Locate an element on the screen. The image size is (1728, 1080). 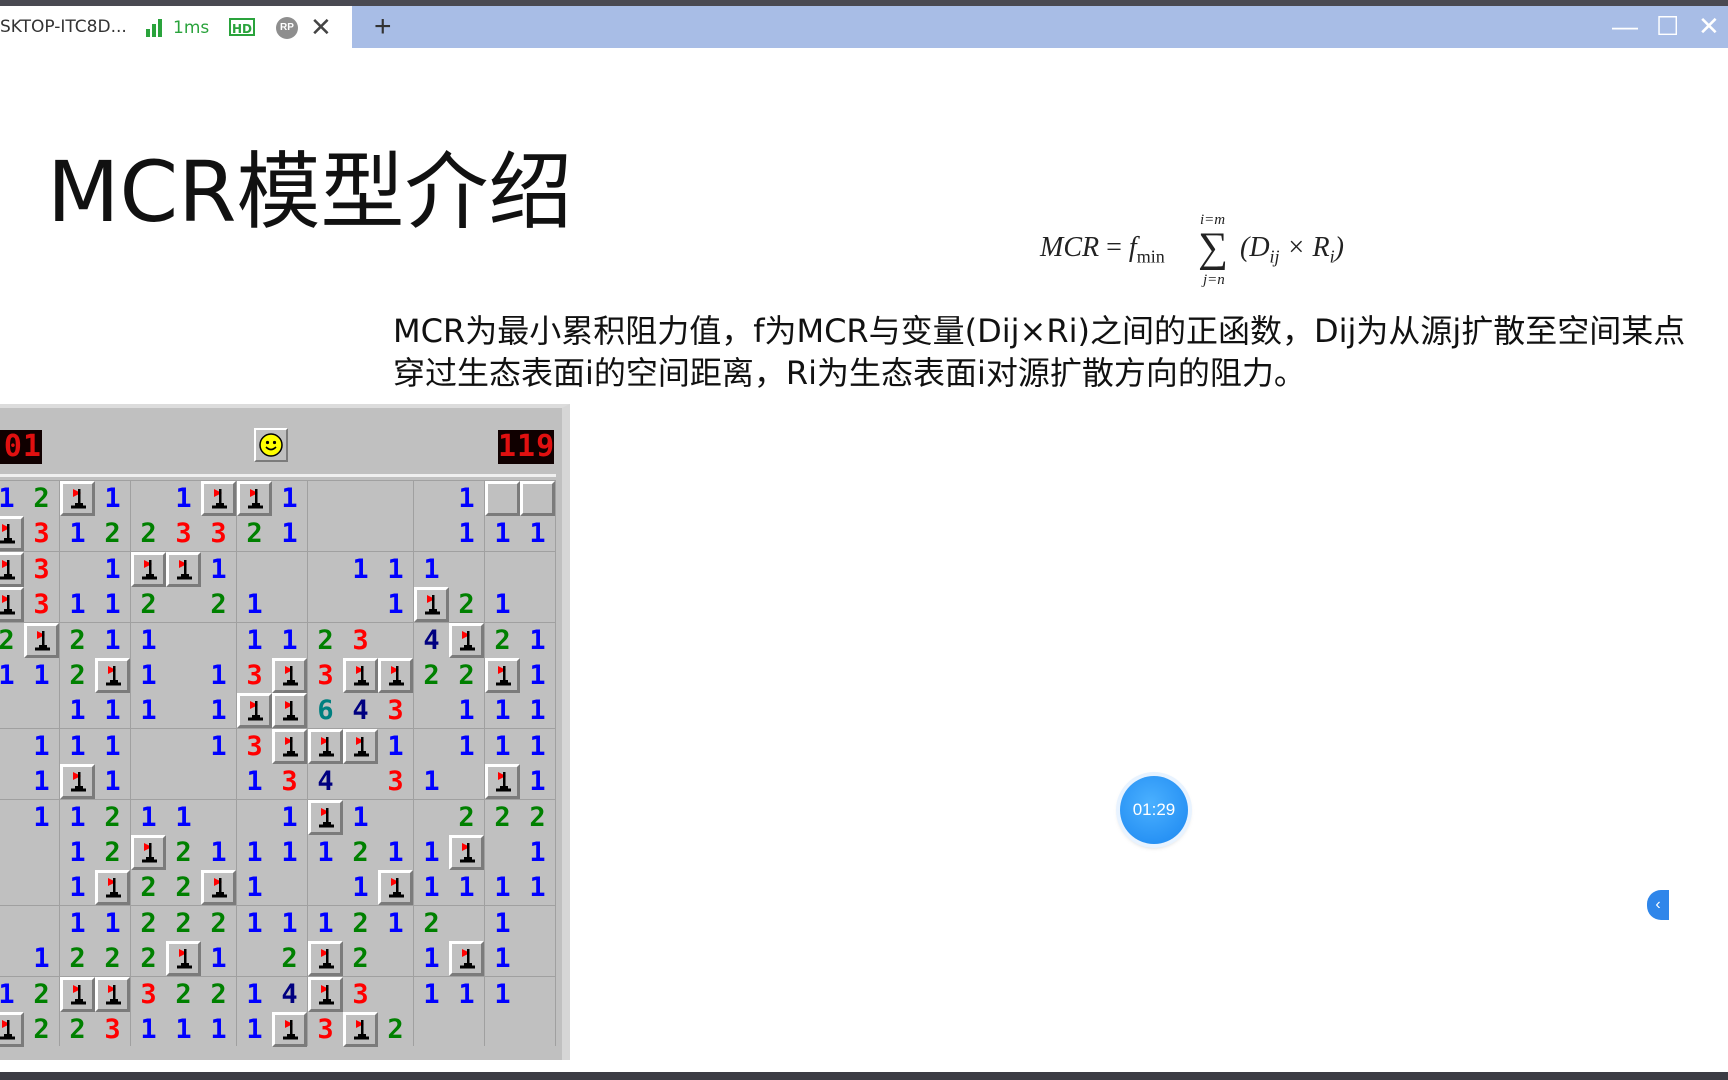
number-cell: 4 is located at coordinates (431, 640).